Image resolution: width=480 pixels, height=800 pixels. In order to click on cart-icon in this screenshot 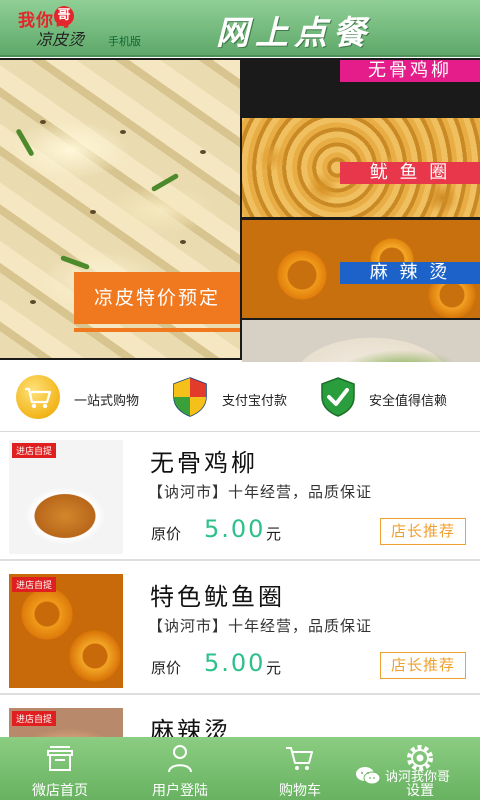, I will do `click(300, 758)`.